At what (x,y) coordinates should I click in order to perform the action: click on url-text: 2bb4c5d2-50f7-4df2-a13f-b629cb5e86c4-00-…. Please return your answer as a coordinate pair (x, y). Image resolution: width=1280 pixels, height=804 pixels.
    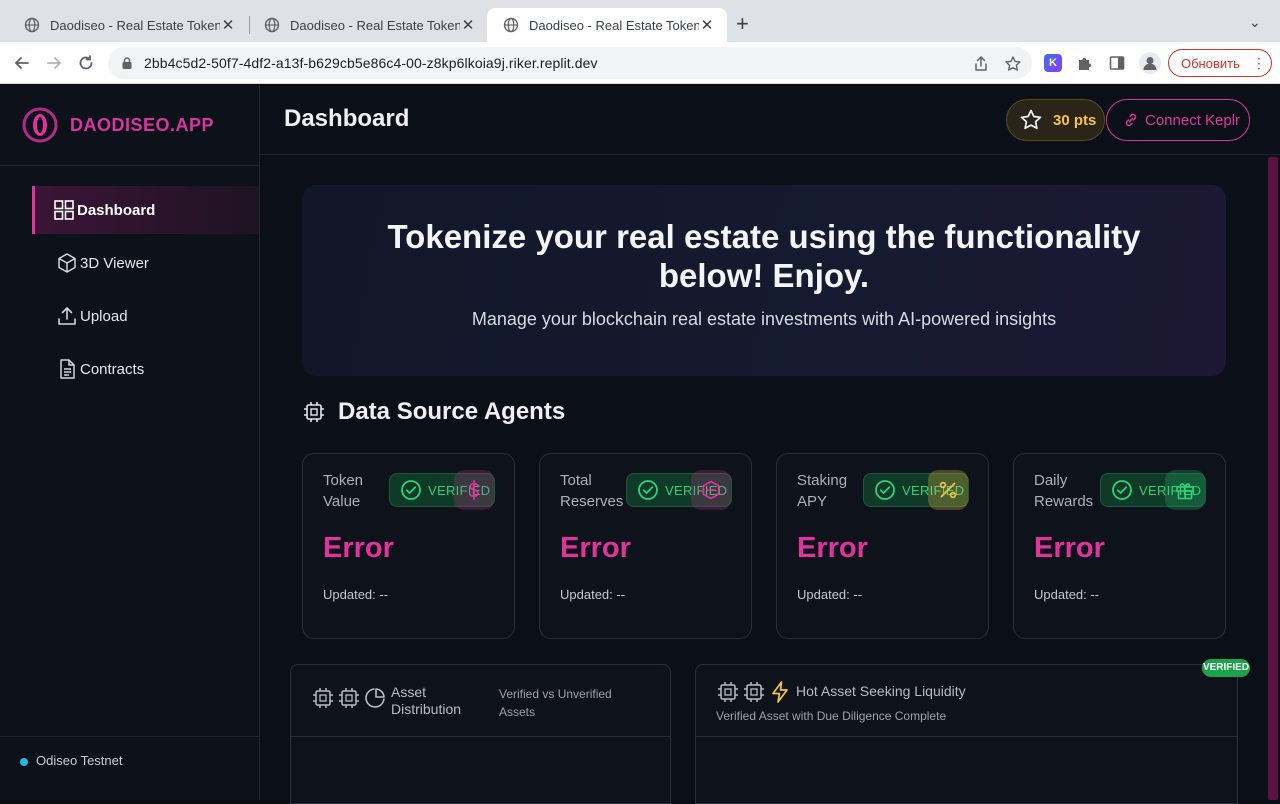
    Looking at the image, I should click on (371, 63).